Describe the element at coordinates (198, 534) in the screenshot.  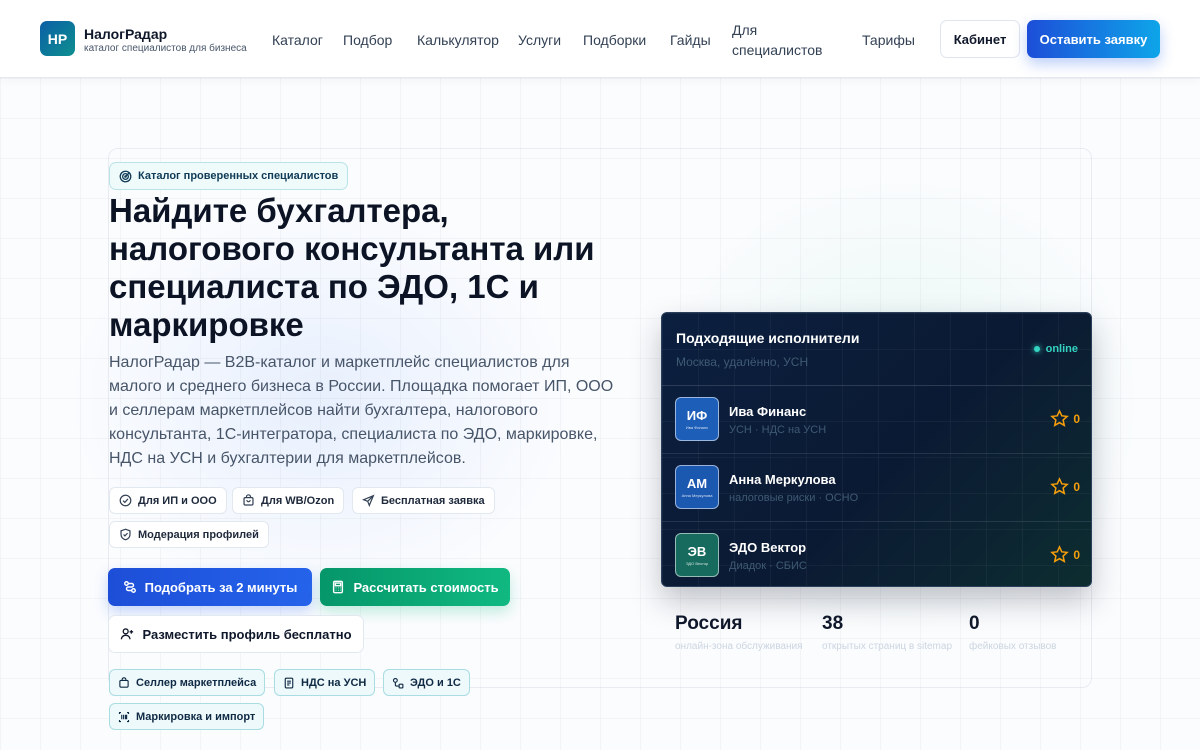
I see `feature-label: Модерация профилей` at that location.